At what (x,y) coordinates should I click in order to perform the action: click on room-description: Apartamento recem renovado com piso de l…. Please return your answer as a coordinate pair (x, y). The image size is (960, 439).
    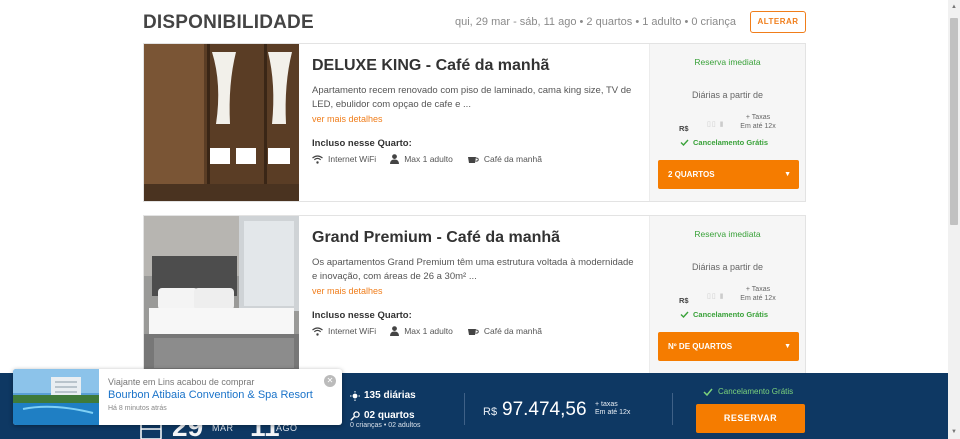
    Looking at the image, I should click on (472, 97).